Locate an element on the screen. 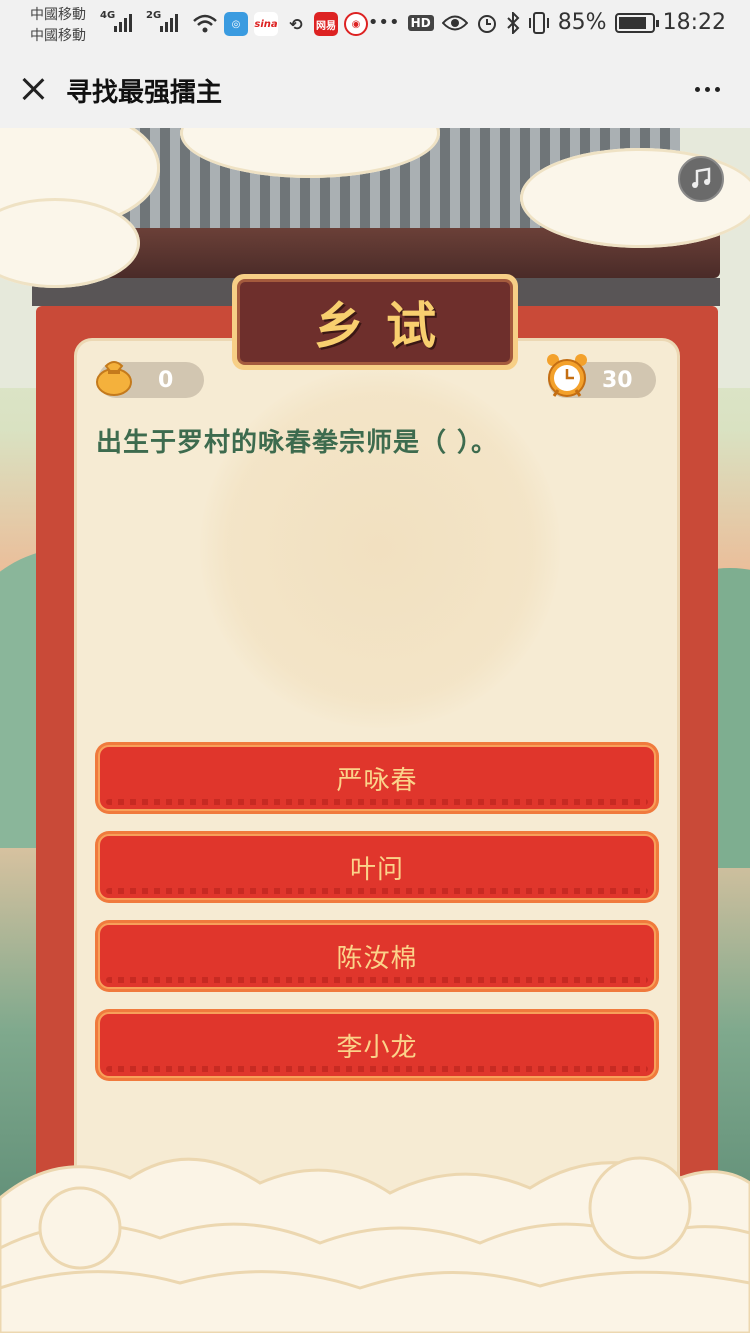 Image resolution: width=750 pixels, height=1333 pixels. answer-option-label: 陈汝棉 is located at coordinates (377, 958).